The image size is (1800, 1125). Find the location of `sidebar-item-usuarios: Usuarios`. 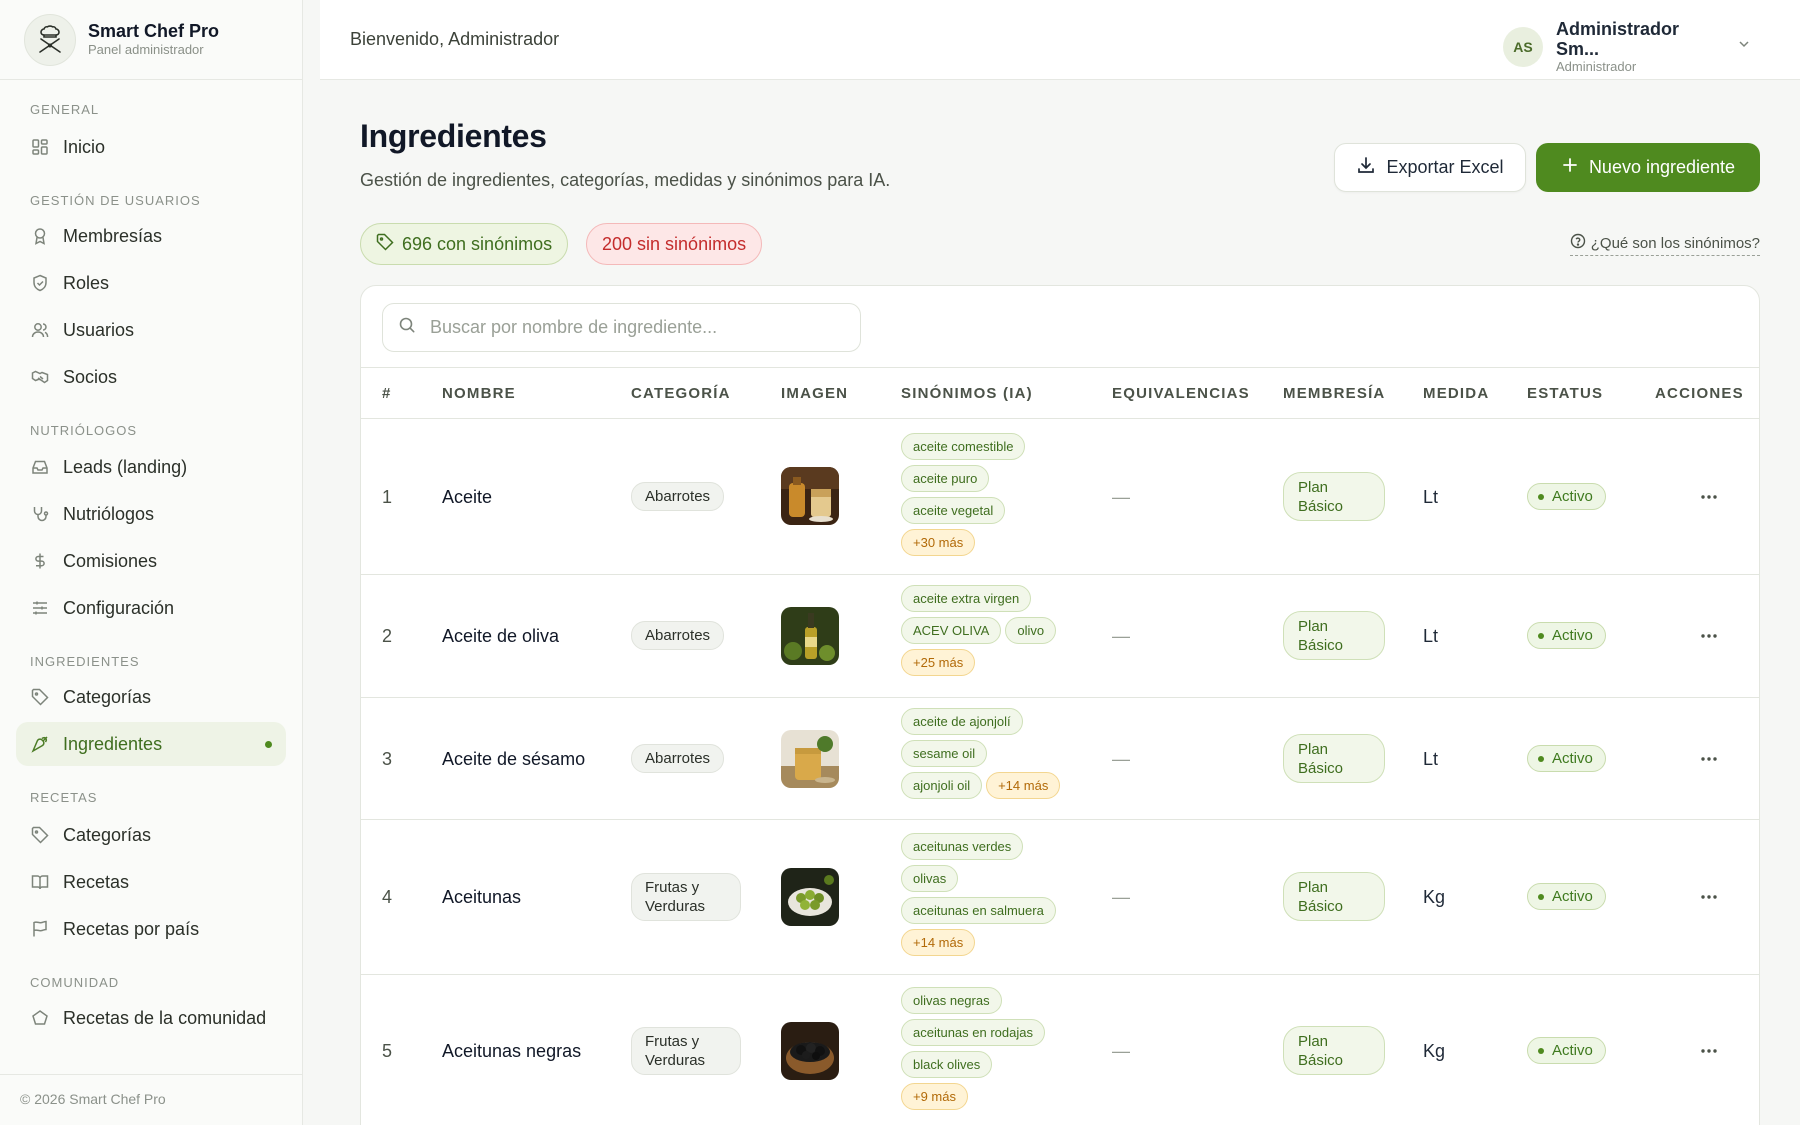

sidebar-item-usuarios: Usuarios is located at coordinates (151, 330).